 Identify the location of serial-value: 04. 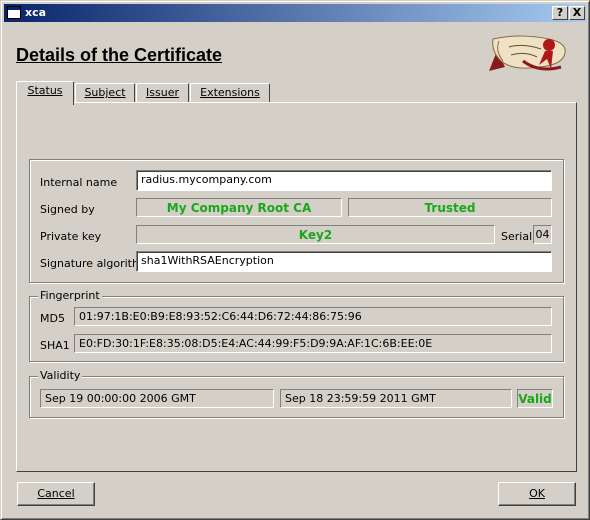
(542, 234).